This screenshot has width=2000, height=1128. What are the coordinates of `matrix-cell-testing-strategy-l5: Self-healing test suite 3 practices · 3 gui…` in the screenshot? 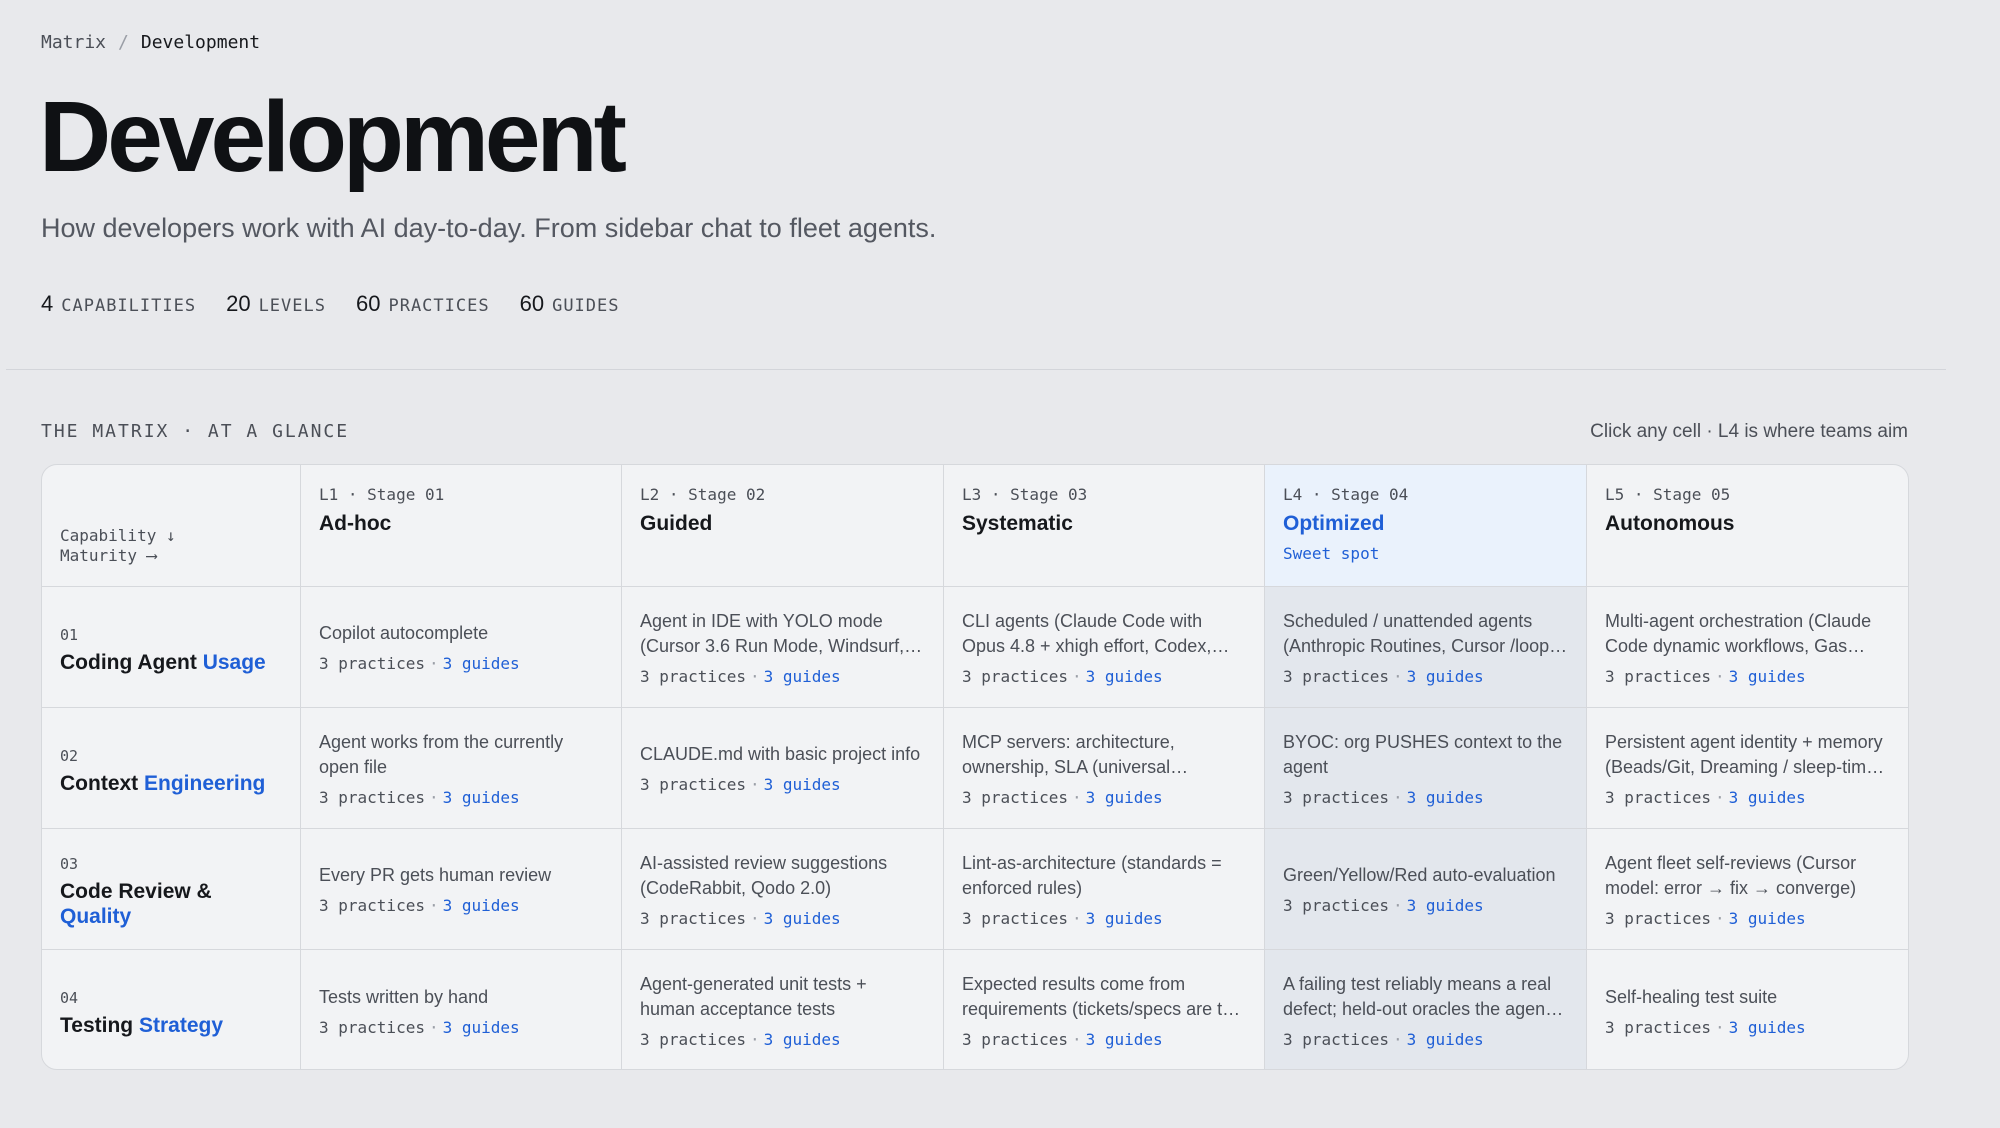 It's located at (1747, 1009).